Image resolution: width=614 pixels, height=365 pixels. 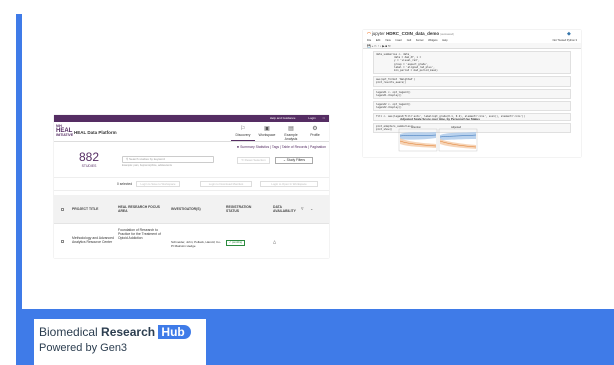 What do you see at coordinates (283, 118) in the screenshot?
I see `help-link: Help and Guidance` at bounding box center [283, 118].